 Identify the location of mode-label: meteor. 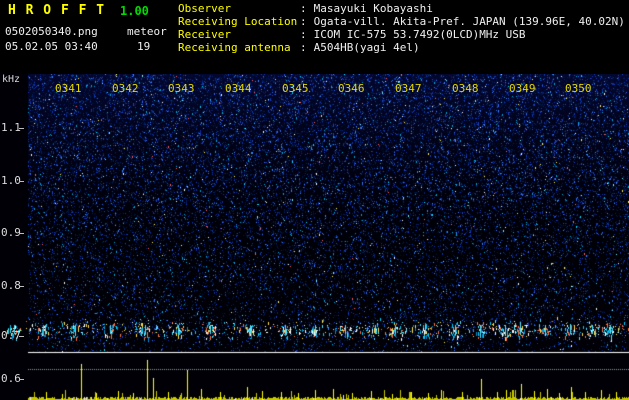
(147, 31).